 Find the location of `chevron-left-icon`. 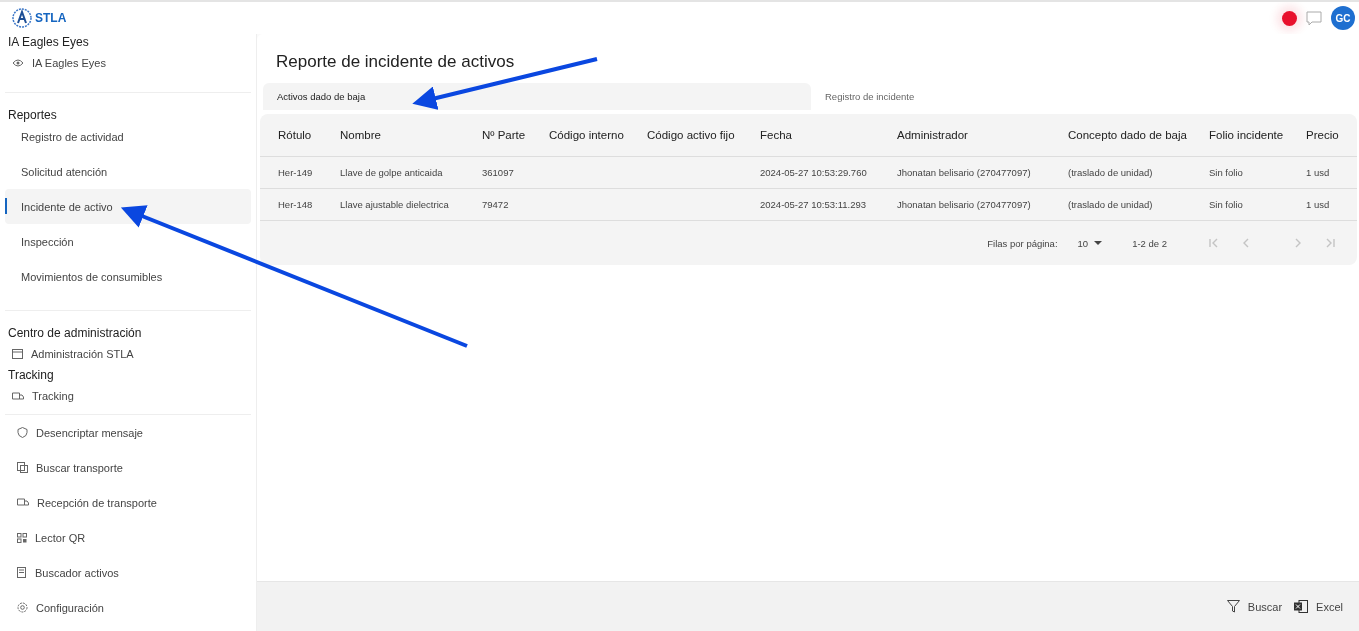

chevron-left-icon is located at coordinates (1246, 243).